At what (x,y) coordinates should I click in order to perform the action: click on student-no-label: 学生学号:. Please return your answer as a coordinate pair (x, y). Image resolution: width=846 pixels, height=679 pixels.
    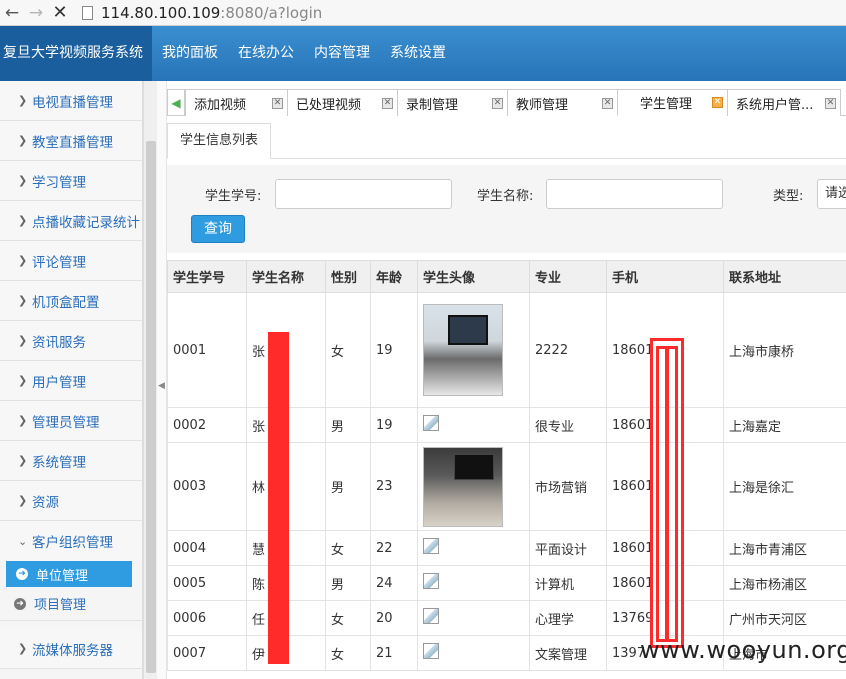
    Looking at the image, I should click on (233, 196).